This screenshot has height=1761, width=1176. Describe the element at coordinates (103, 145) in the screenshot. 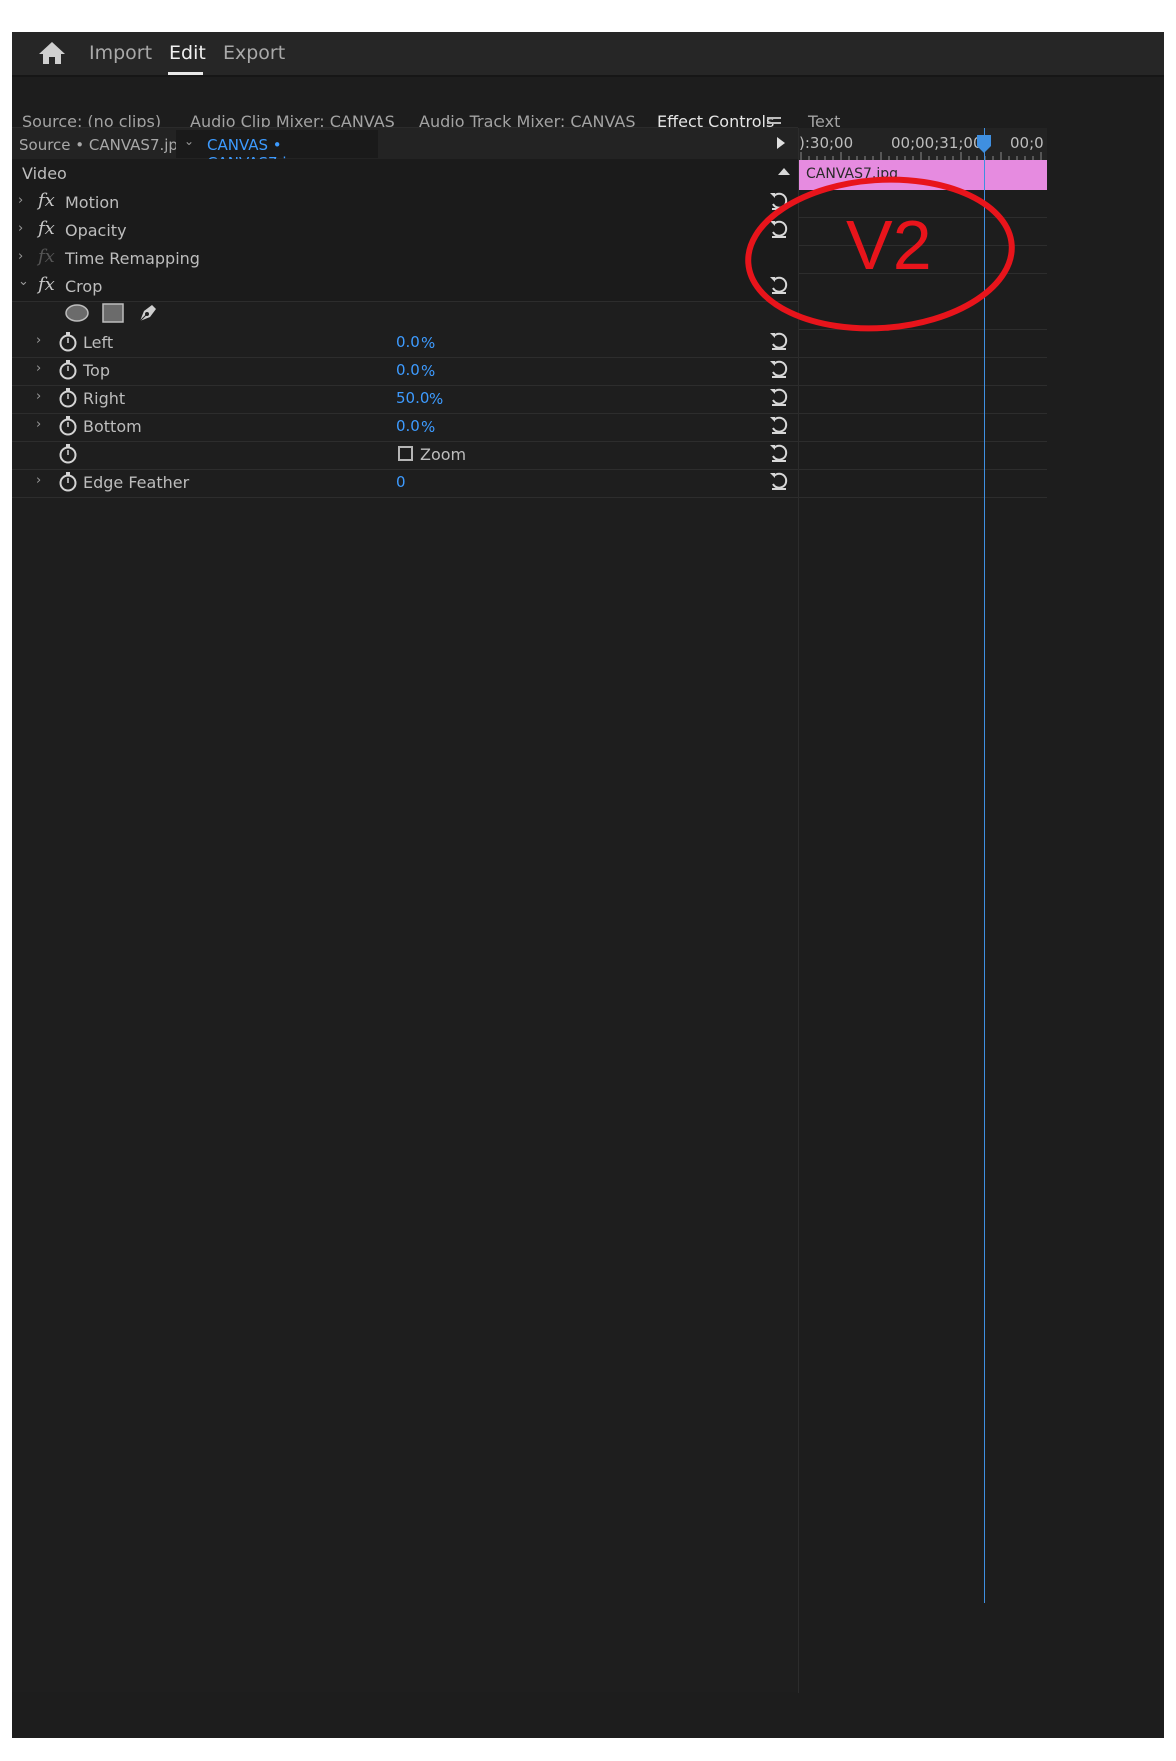

I see `source-clip-label: Source • CANVAS7.jpg` at that location.